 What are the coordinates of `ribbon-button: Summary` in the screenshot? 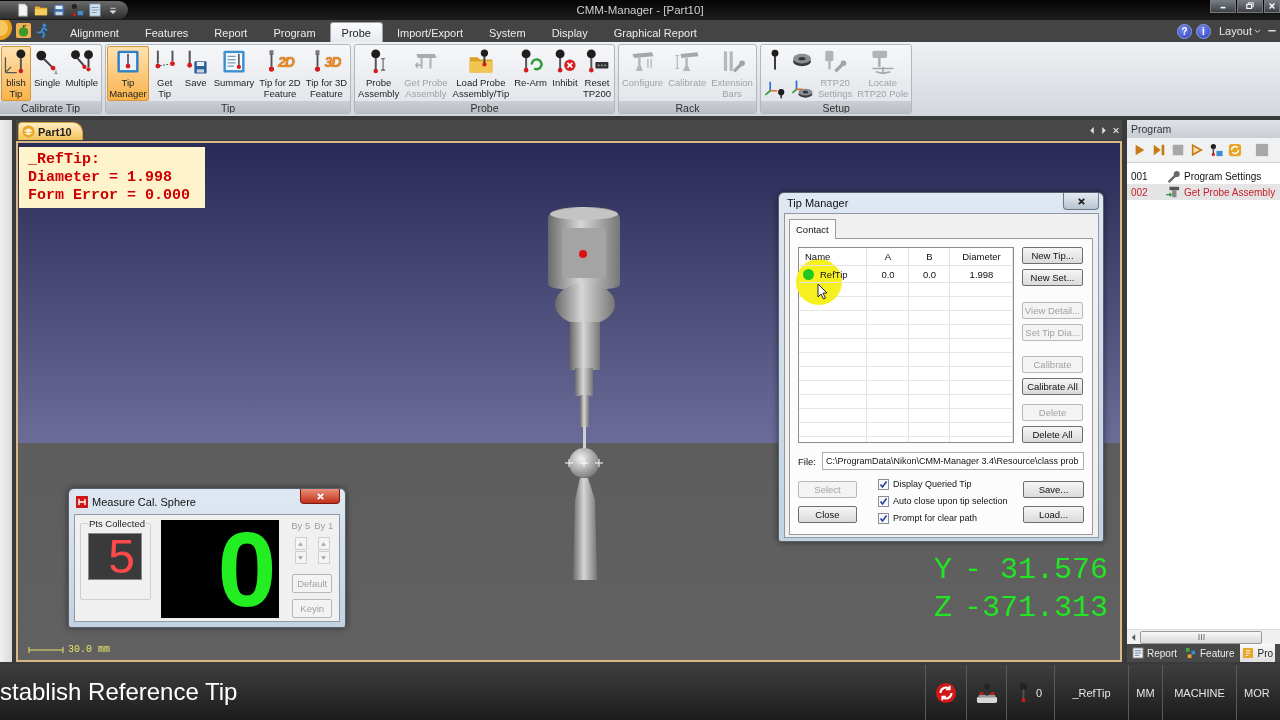 It's located at (234, 73).